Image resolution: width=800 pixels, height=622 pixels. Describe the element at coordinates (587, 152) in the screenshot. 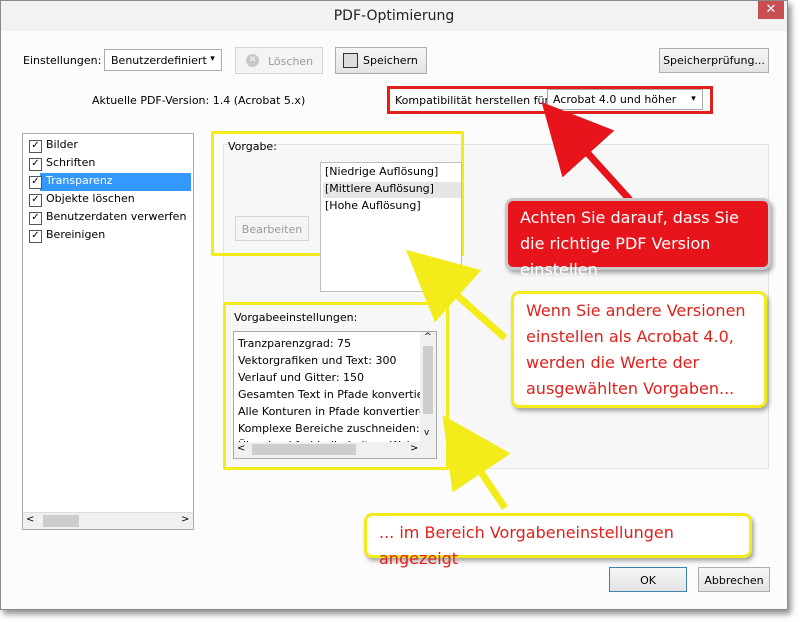

I see `red-arrow` at that location.